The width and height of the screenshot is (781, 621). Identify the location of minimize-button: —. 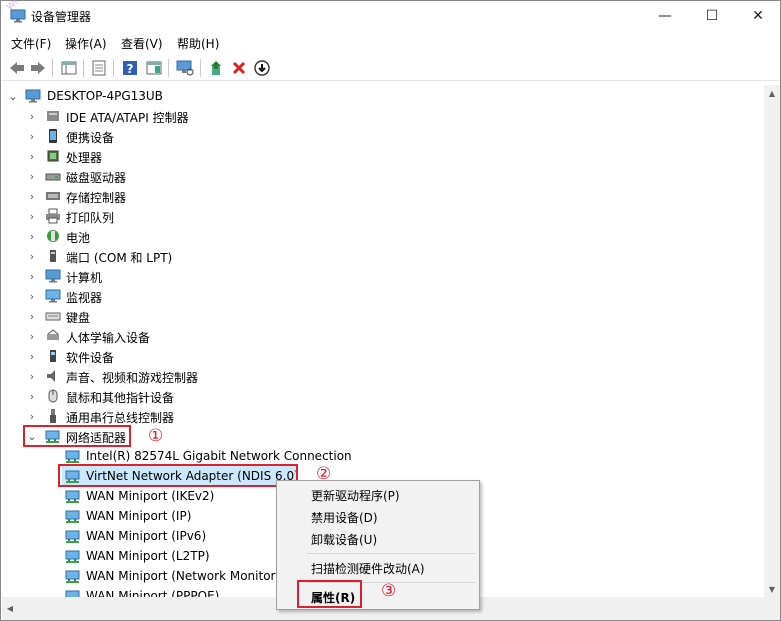
(665, 16).